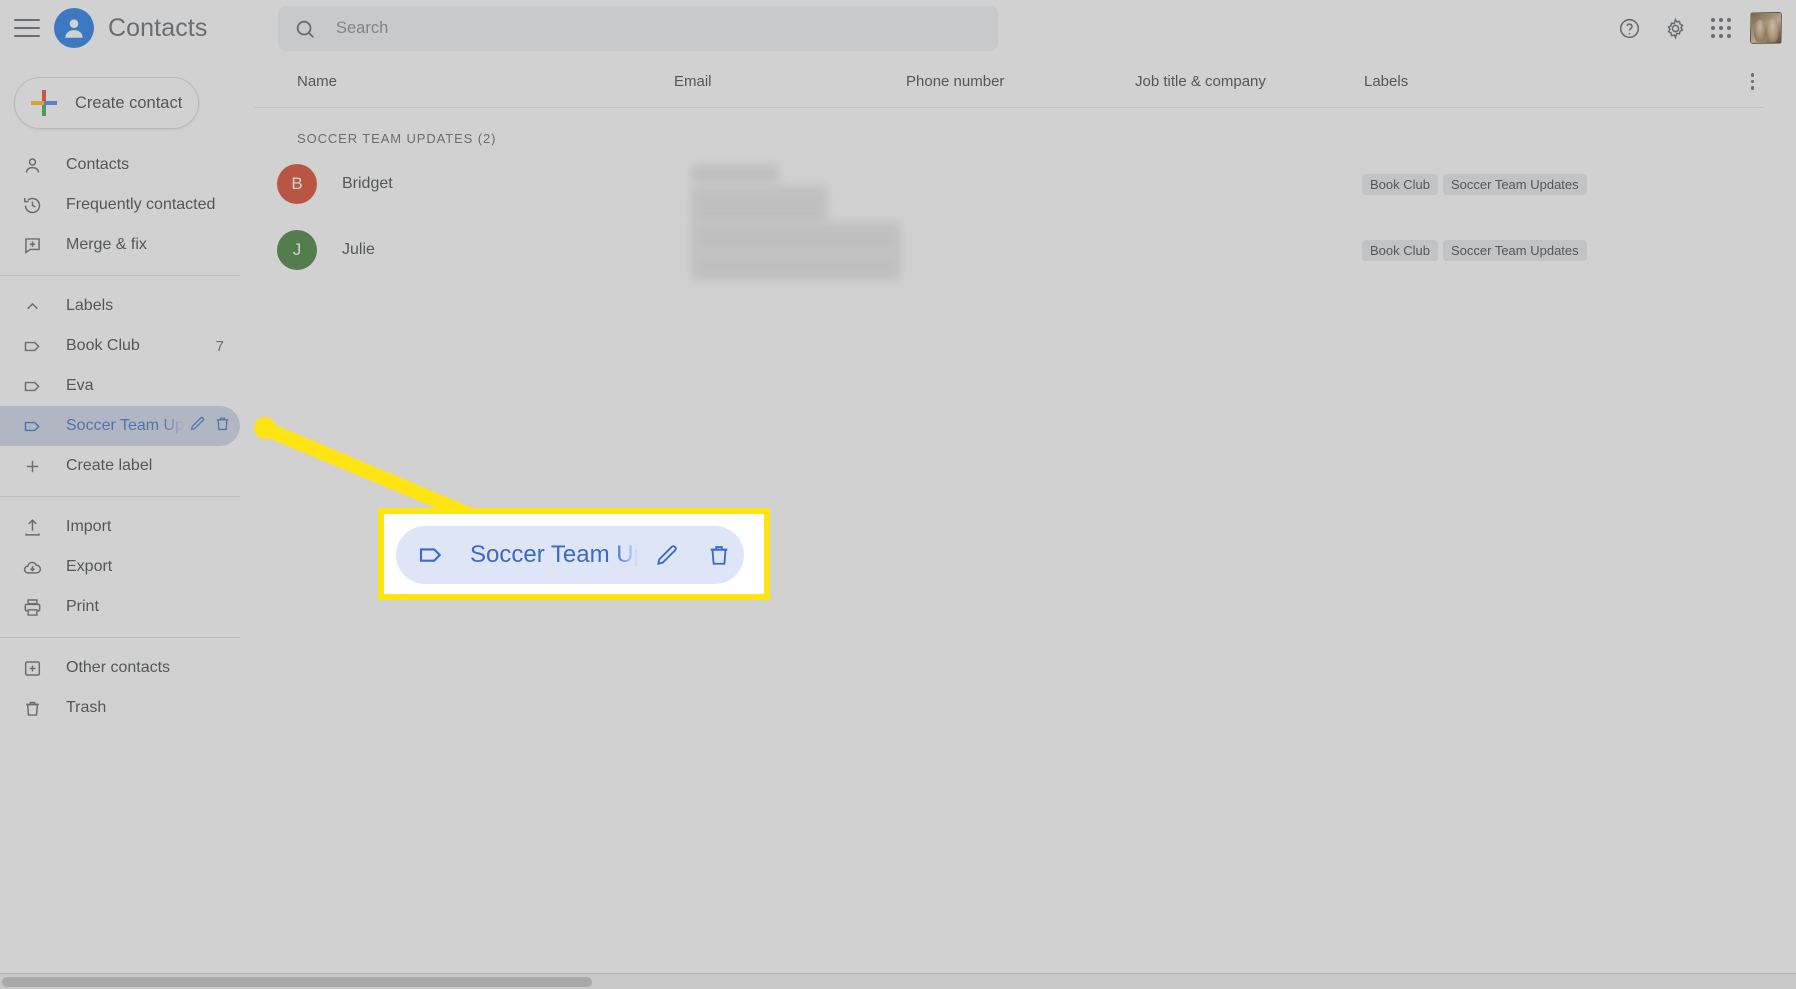  I want to click on sidebar-item-merge-and-fix: Merge & fix, so click(120, 245).